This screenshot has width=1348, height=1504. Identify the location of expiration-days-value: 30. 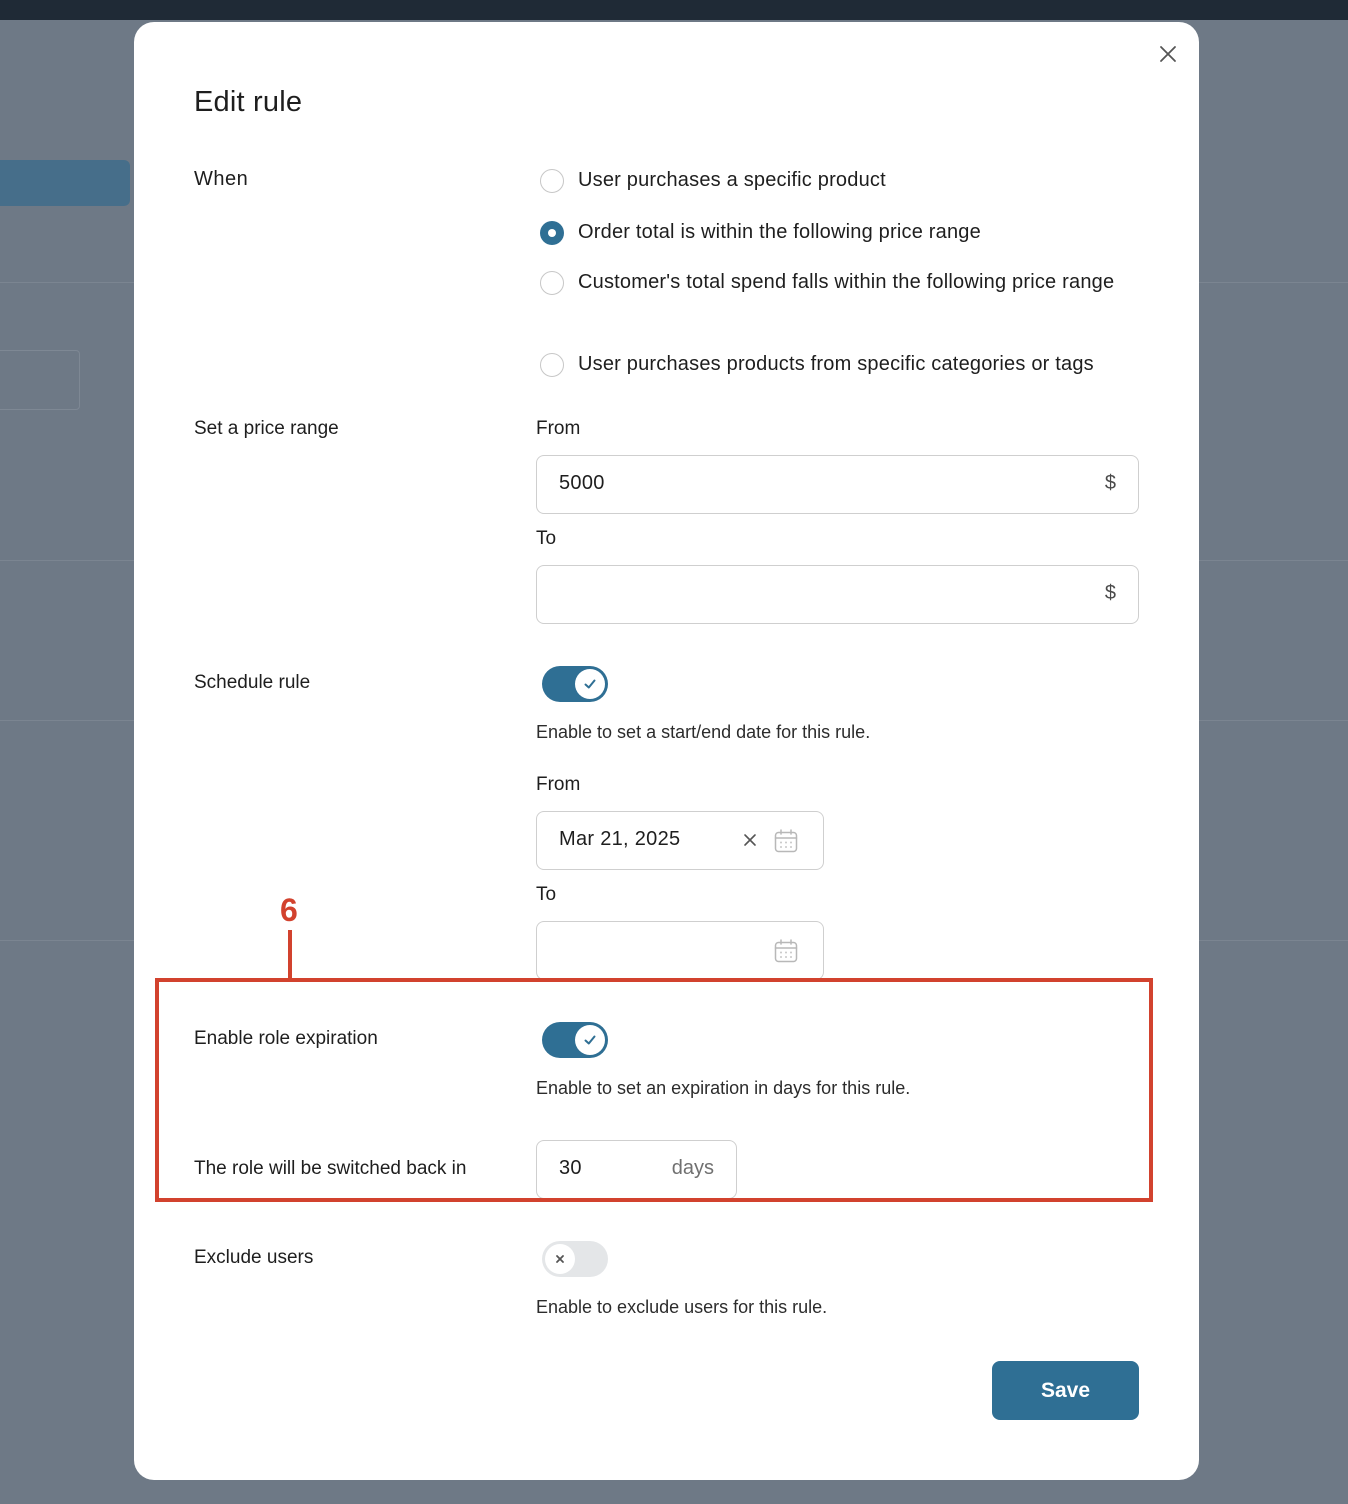
(570, 1168).